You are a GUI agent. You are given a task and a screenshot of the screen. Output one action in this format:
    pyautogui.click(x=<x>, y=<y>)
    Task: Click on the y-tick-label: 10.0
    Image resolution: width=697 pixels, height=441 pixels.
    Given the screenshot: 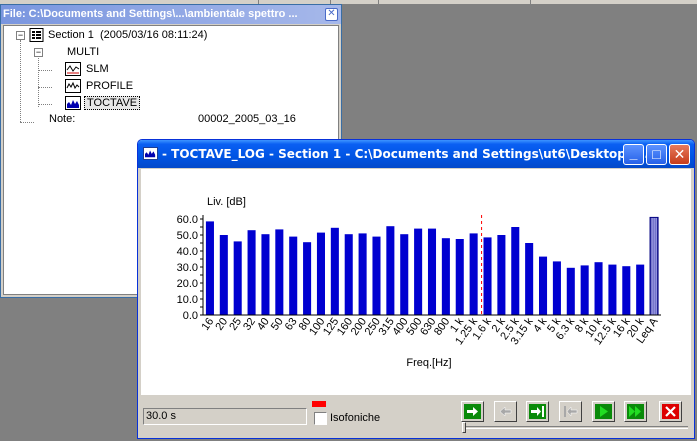 What is the action you would take?
    pyautogui.click(x=187, y=300)
    